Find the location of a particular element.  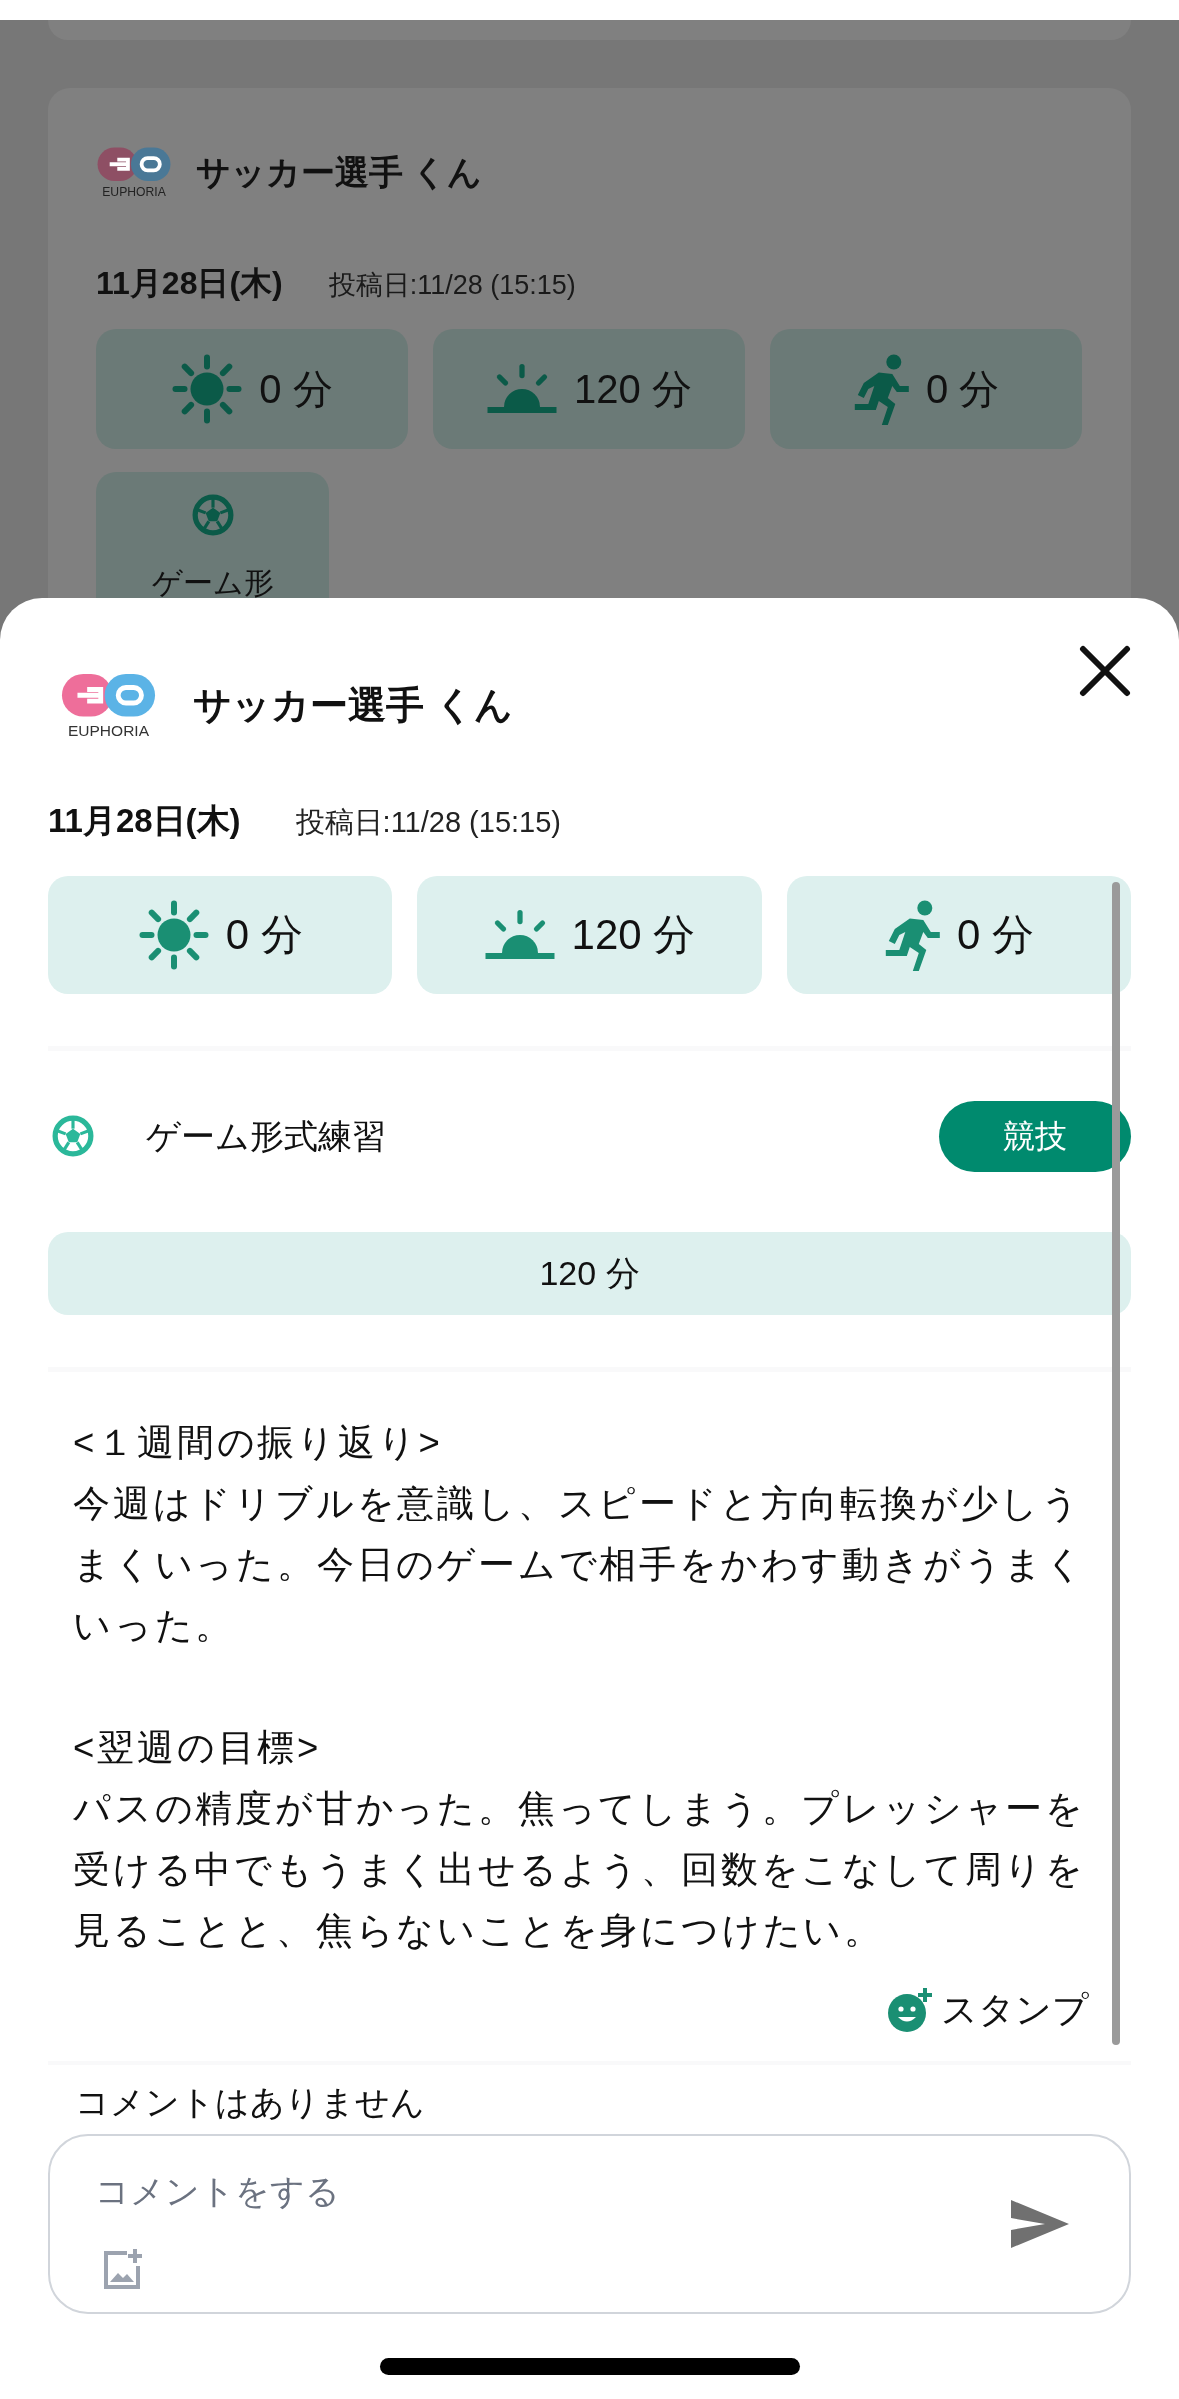

scrollbar is located at coordinates (1116, 1463).